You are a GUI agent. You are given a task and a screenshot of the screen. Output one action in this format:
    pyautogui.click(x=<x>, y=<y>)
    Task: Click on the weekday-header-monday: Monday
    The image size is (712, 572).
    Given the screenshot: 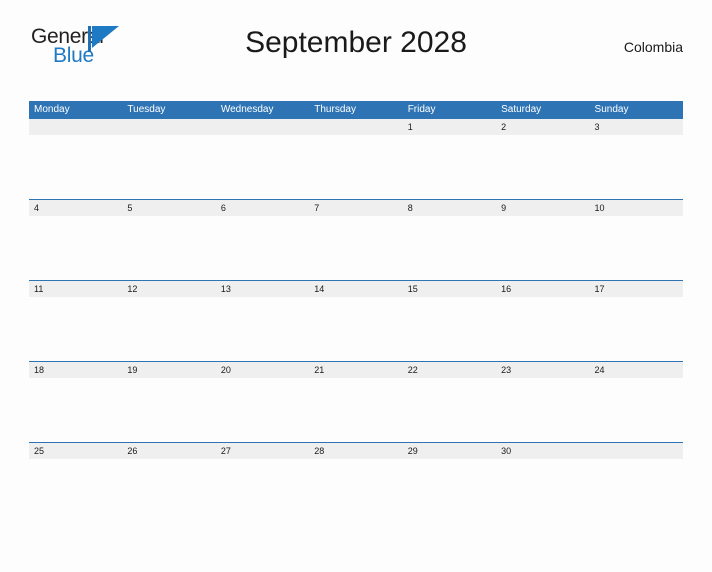 What is the action you would take?
    pyautogui.click(x=52, y=109)
    